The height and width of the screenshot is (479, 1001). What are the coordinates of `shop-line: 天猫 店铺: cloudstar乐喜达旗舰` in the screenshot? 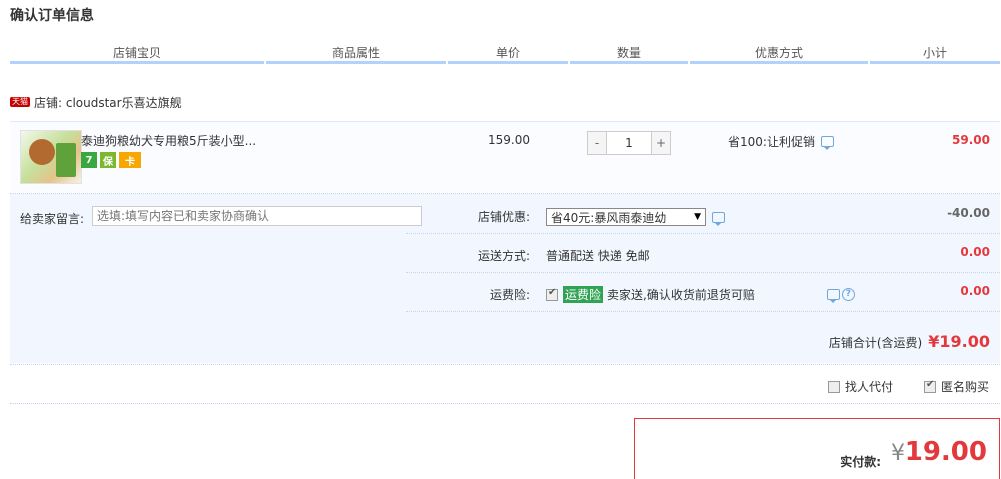 It's located at (96, 102).